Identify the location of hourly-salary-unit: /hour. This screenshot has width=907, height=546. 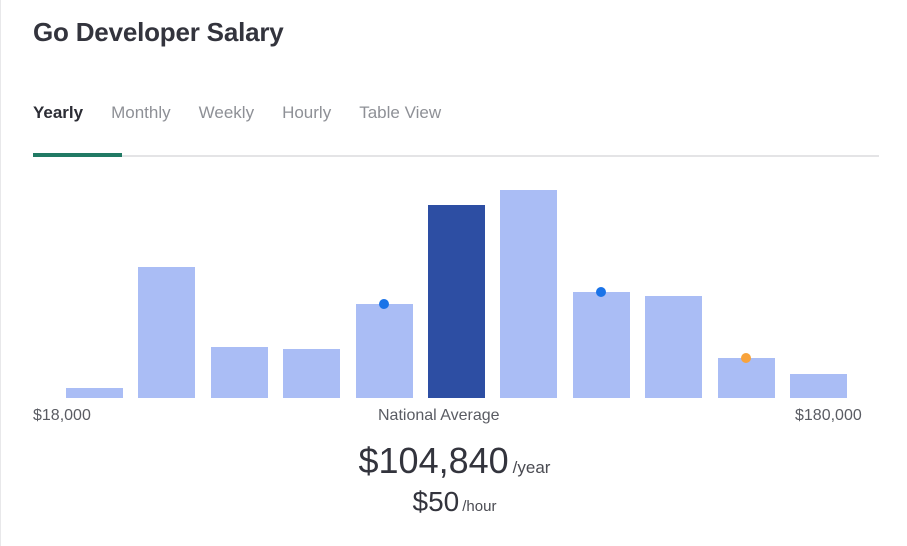
(479, 506).